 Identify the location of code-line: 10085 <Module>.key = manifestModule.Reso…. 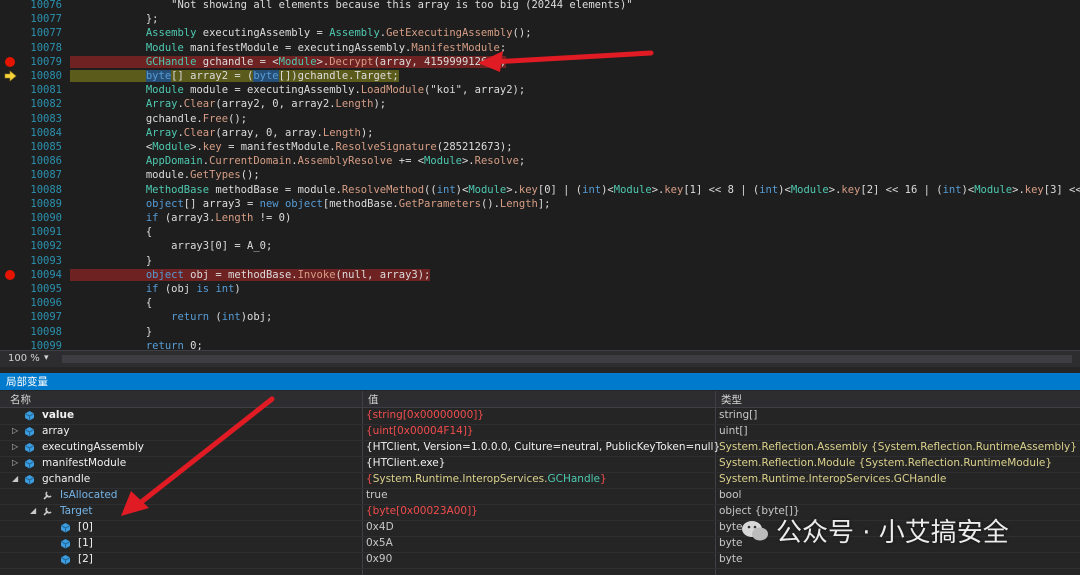
(540, 147).